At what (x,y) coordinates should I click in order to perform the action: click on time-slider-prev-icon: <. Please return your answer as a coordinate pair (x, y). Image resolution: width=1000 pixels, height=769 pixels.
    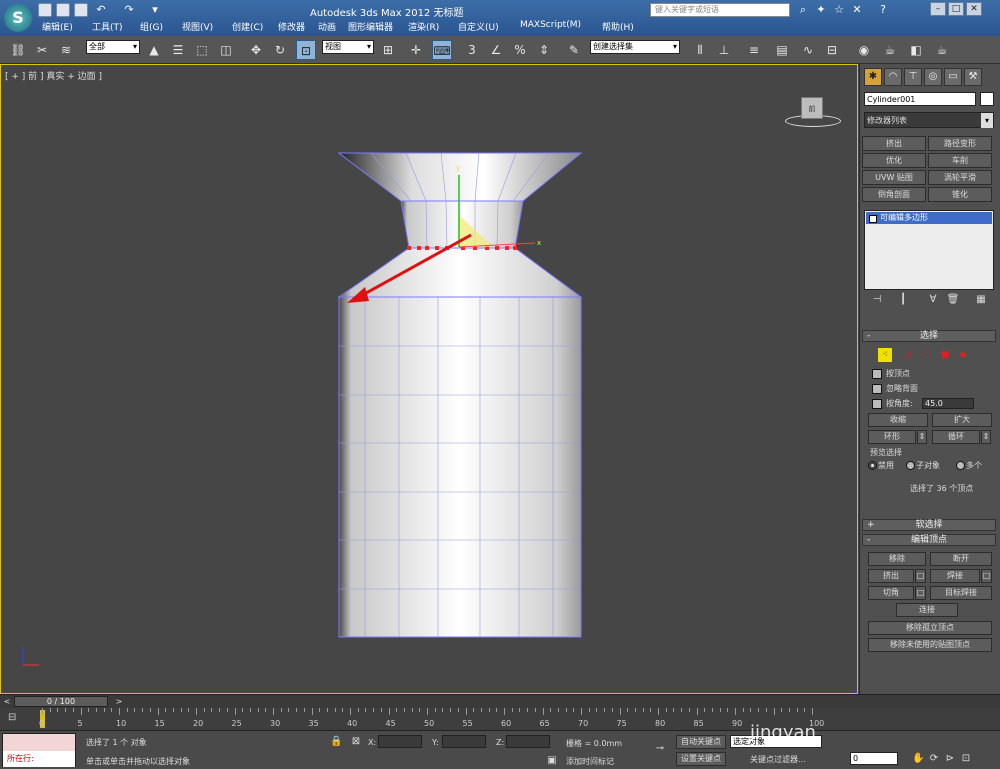
    Looking at the image, I should click on (7, 701).